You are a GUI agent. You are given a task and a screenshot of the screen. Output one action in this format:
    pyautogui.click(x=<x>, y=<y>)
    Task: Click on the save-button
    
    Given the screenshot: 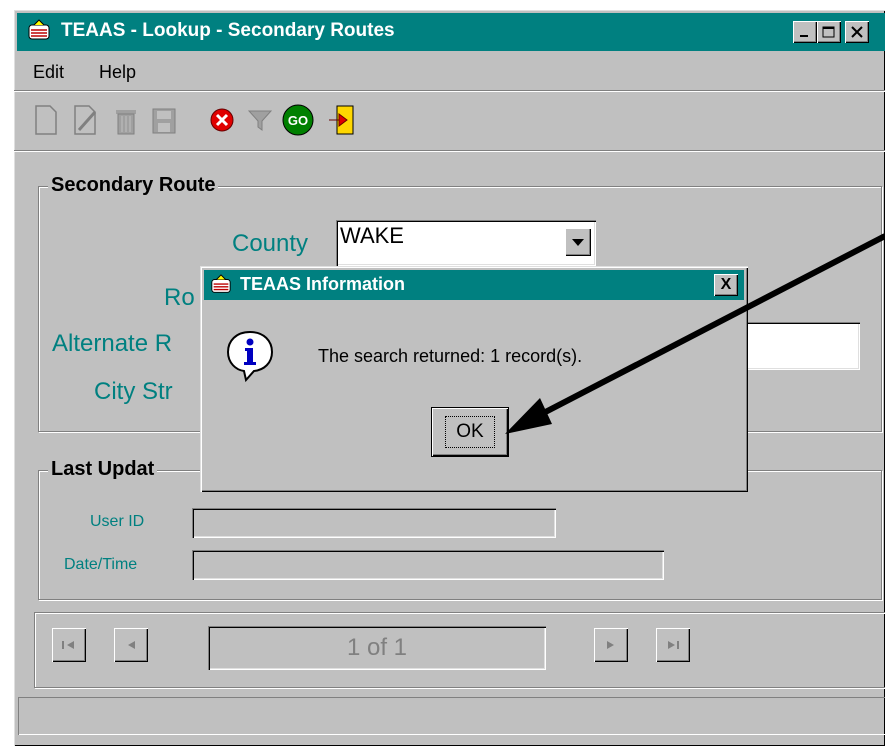 What is the action you would take?
    pyautogui.click(x=164, y=120)
    